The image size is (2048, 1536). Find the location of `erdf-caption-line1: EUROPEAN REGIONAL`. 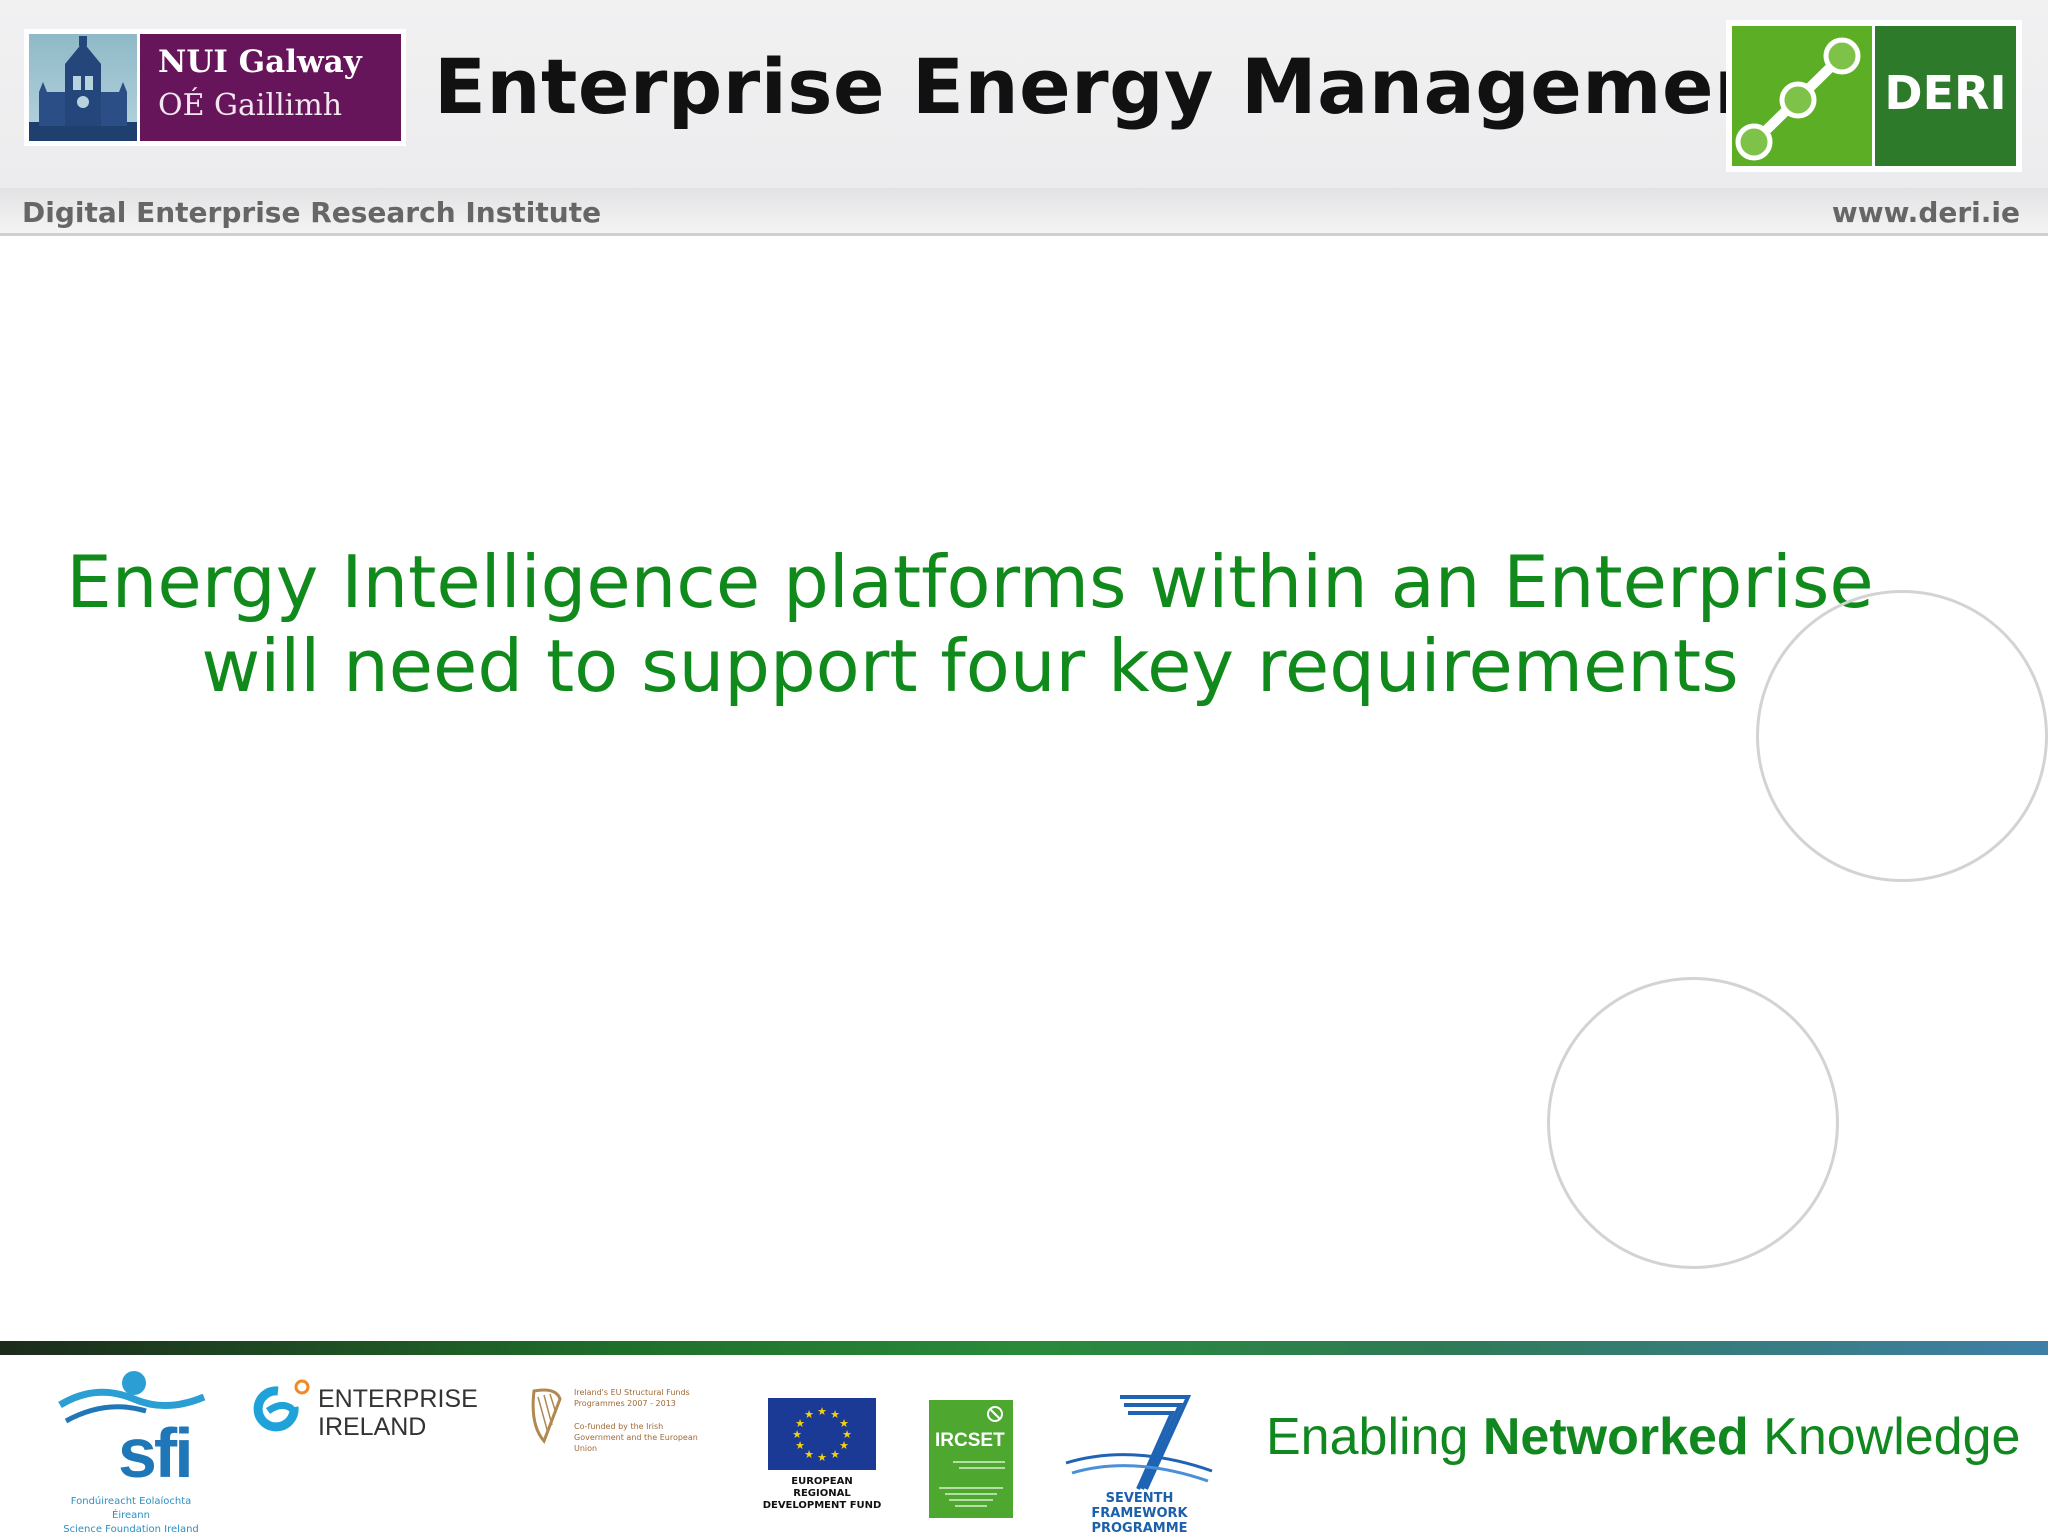

erdf-caption-line1: EUROPEAN REGIONAL is located at coordinates (822, 1487).